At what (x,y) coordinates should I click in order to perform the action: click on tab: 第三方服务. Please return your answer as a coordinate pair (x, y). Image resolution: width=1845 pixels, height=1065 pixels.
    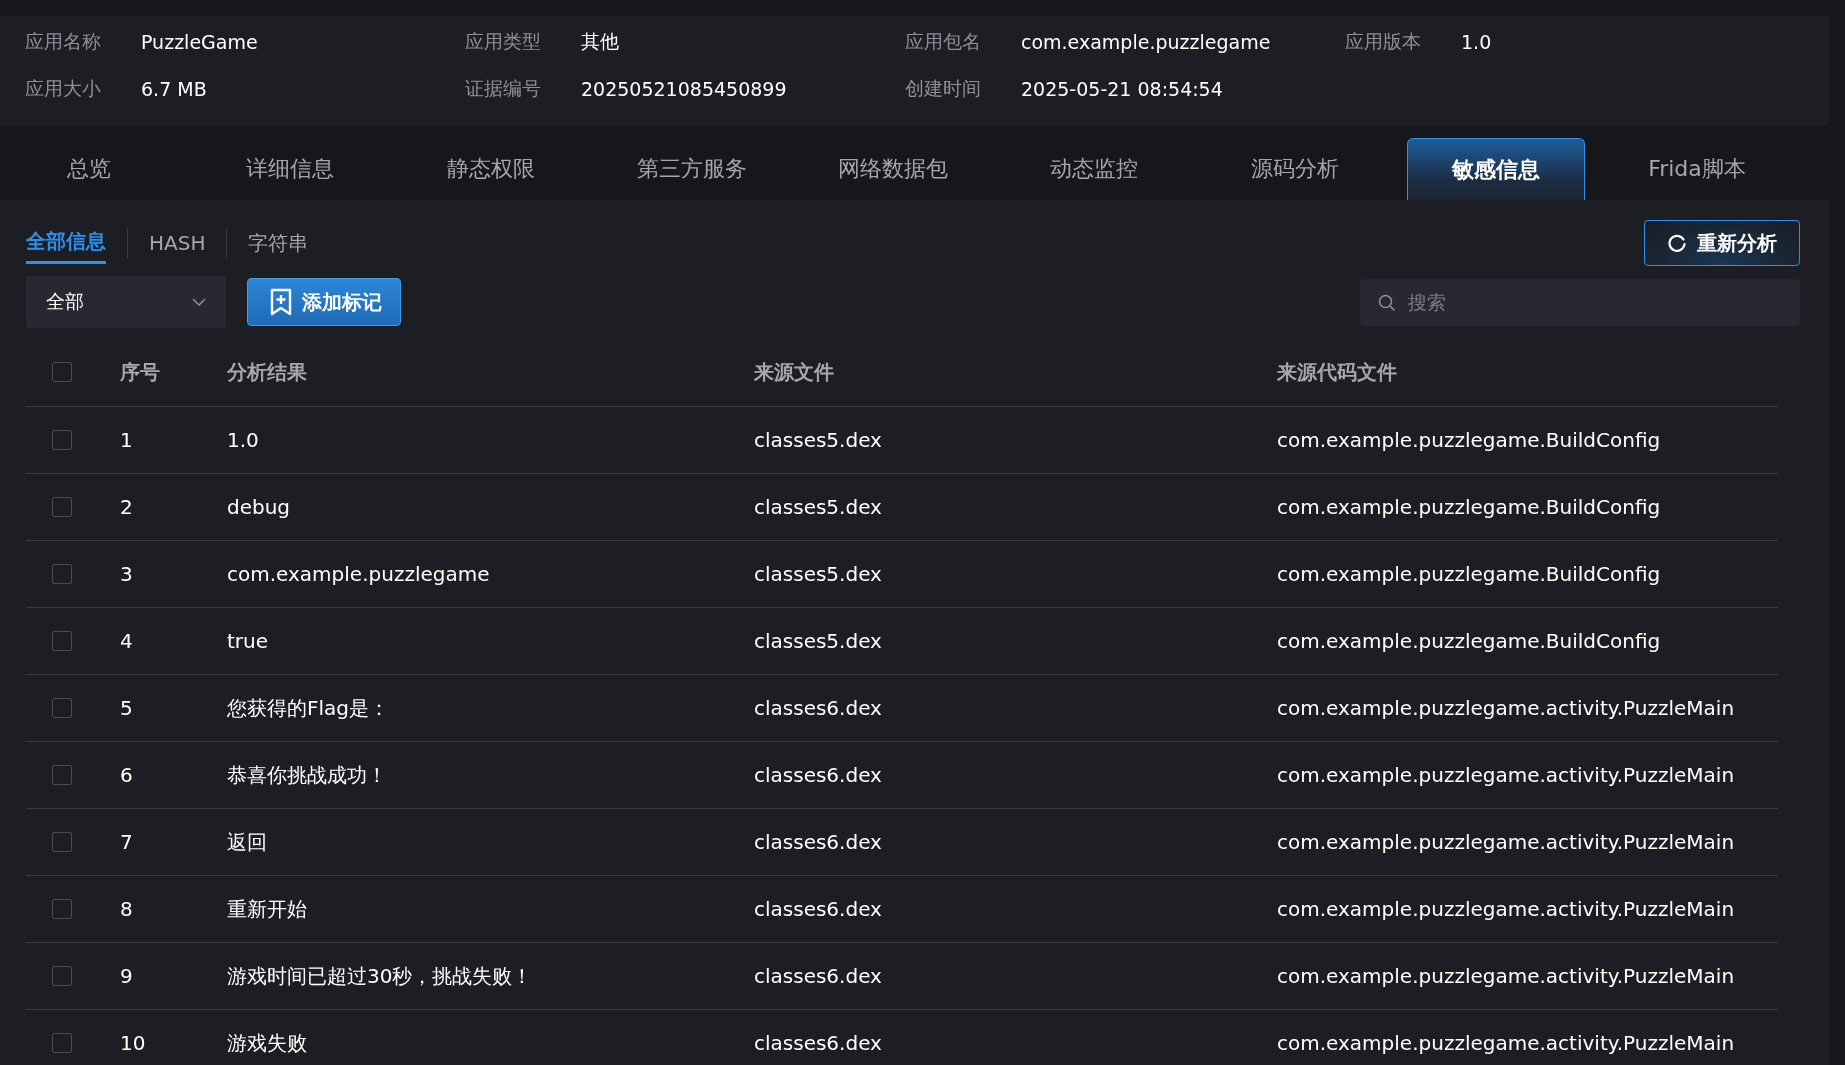
    Looking at the image, I should click on (692, 169).